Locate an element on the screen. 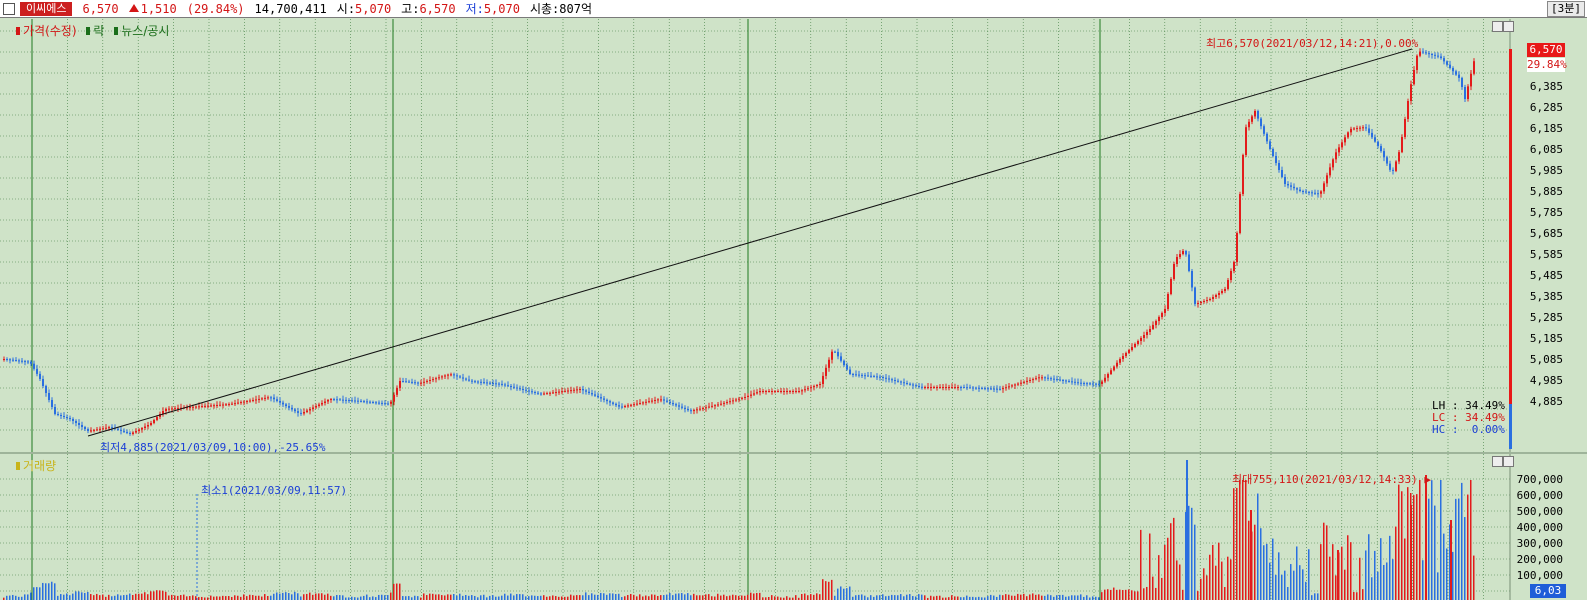  legend-news: 뉴스/공시 is located at coordinates (141, 31).